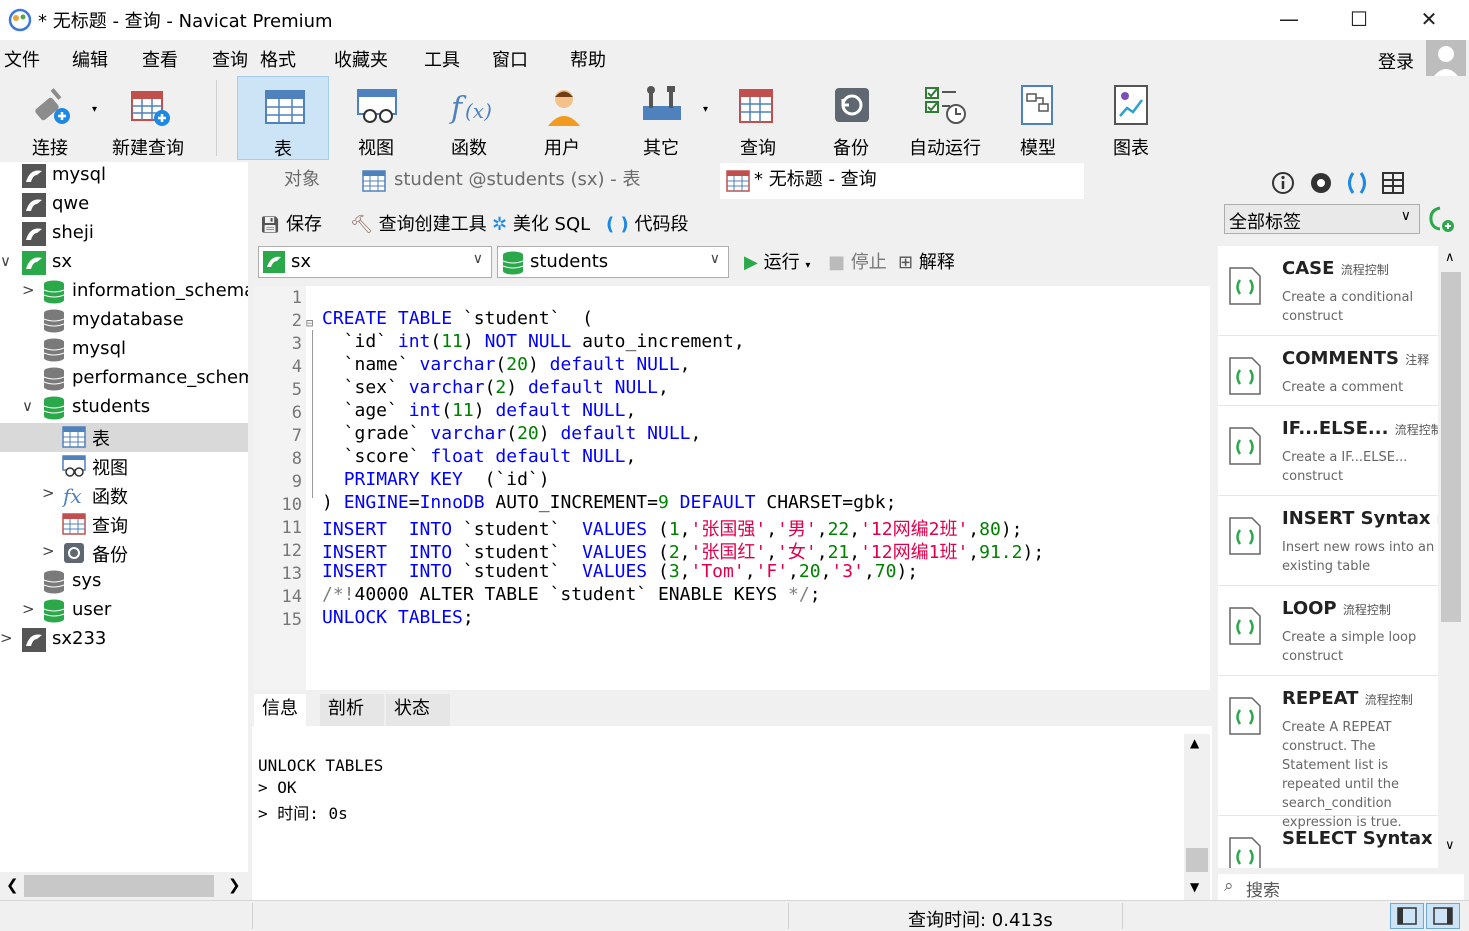 The width and height of the screenshot is (1469, 931). Describe the element at coordinates (361, 59) in the screenshot. I see `menu-favorites: 收藏夹` at that location.